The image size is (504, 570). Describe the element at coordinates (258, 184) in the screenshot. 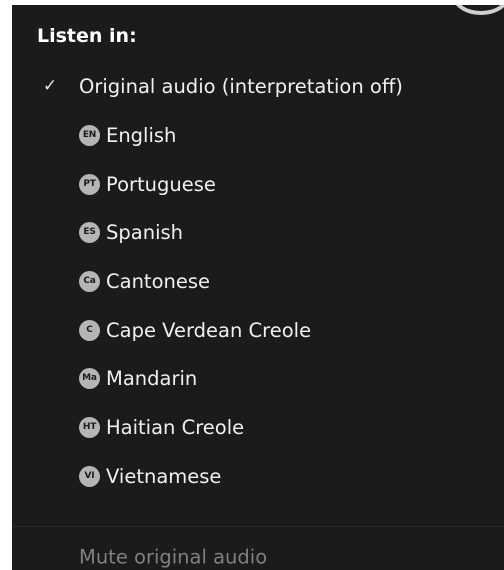

I see `menu-item-portuguese: PT Portuguese` at that location.